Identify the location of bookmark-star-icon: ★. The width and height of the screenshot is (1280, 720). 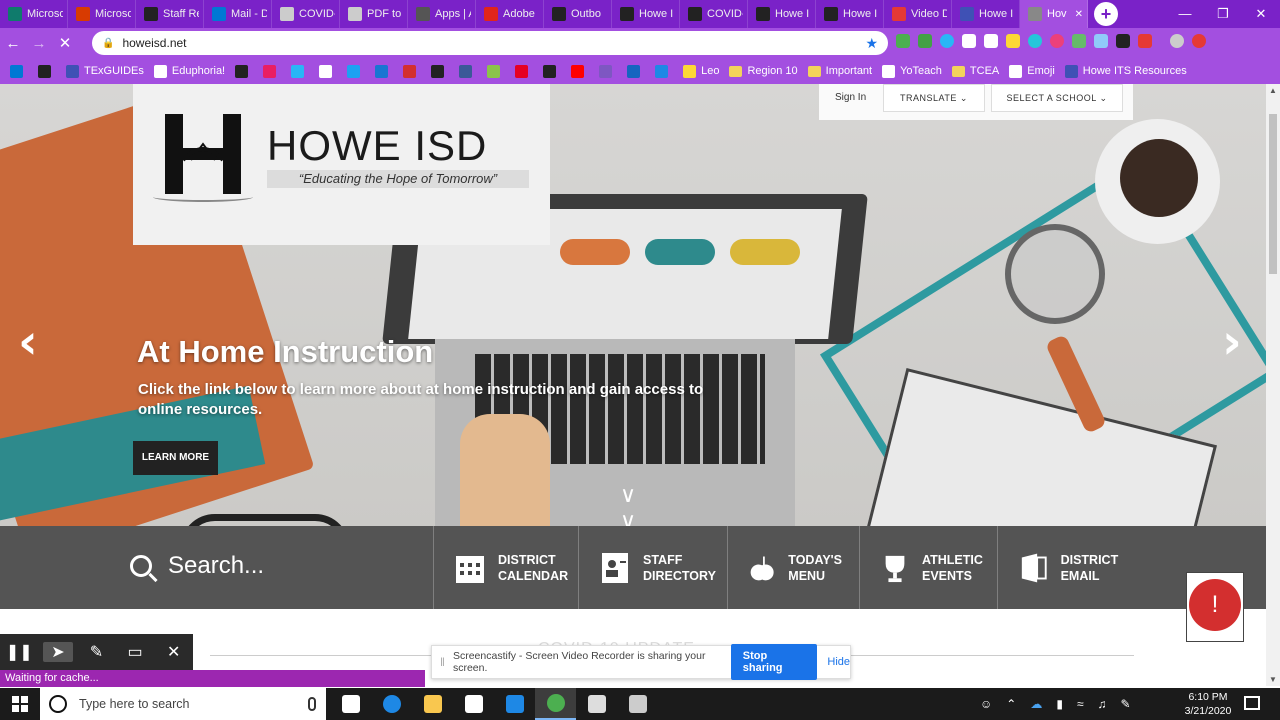
(871, 43).